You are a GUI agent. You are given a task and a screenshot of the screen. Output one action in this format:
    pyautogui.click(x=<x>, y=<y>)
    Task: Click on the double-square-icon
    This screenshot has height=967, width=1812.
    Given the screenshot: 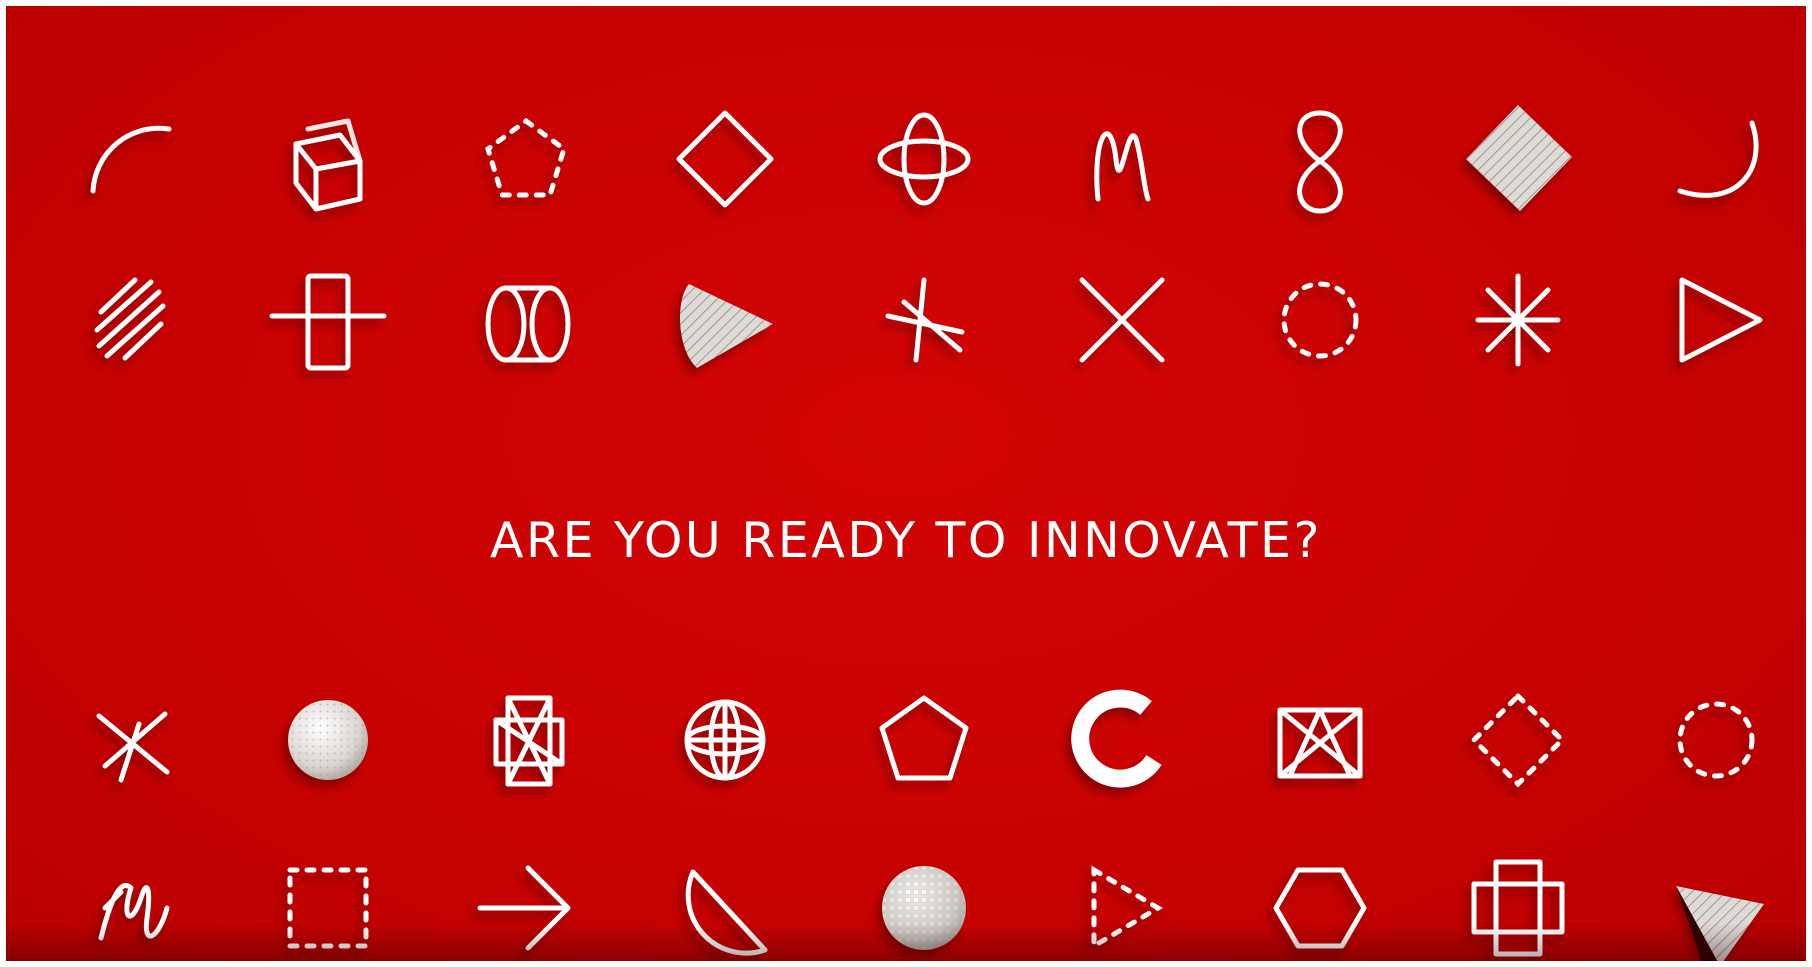 What is the action you would take?
    pyautogui.click(x=1518, y=904)
    